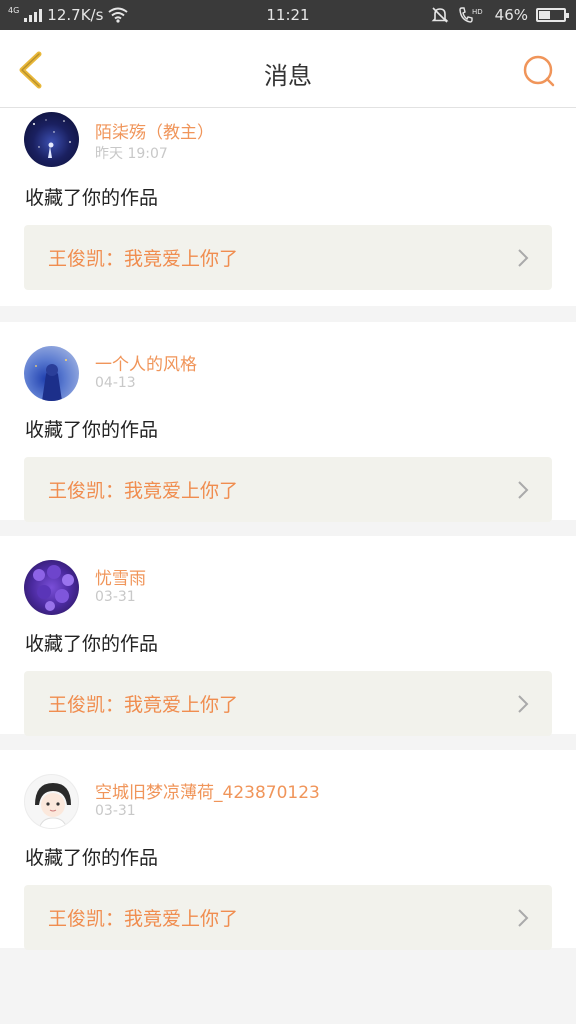 This screenshot has height=1024, width=576. Describe the element at coordinates (477, 12) in the screenshot. I see `hd-label: HD` at that location.